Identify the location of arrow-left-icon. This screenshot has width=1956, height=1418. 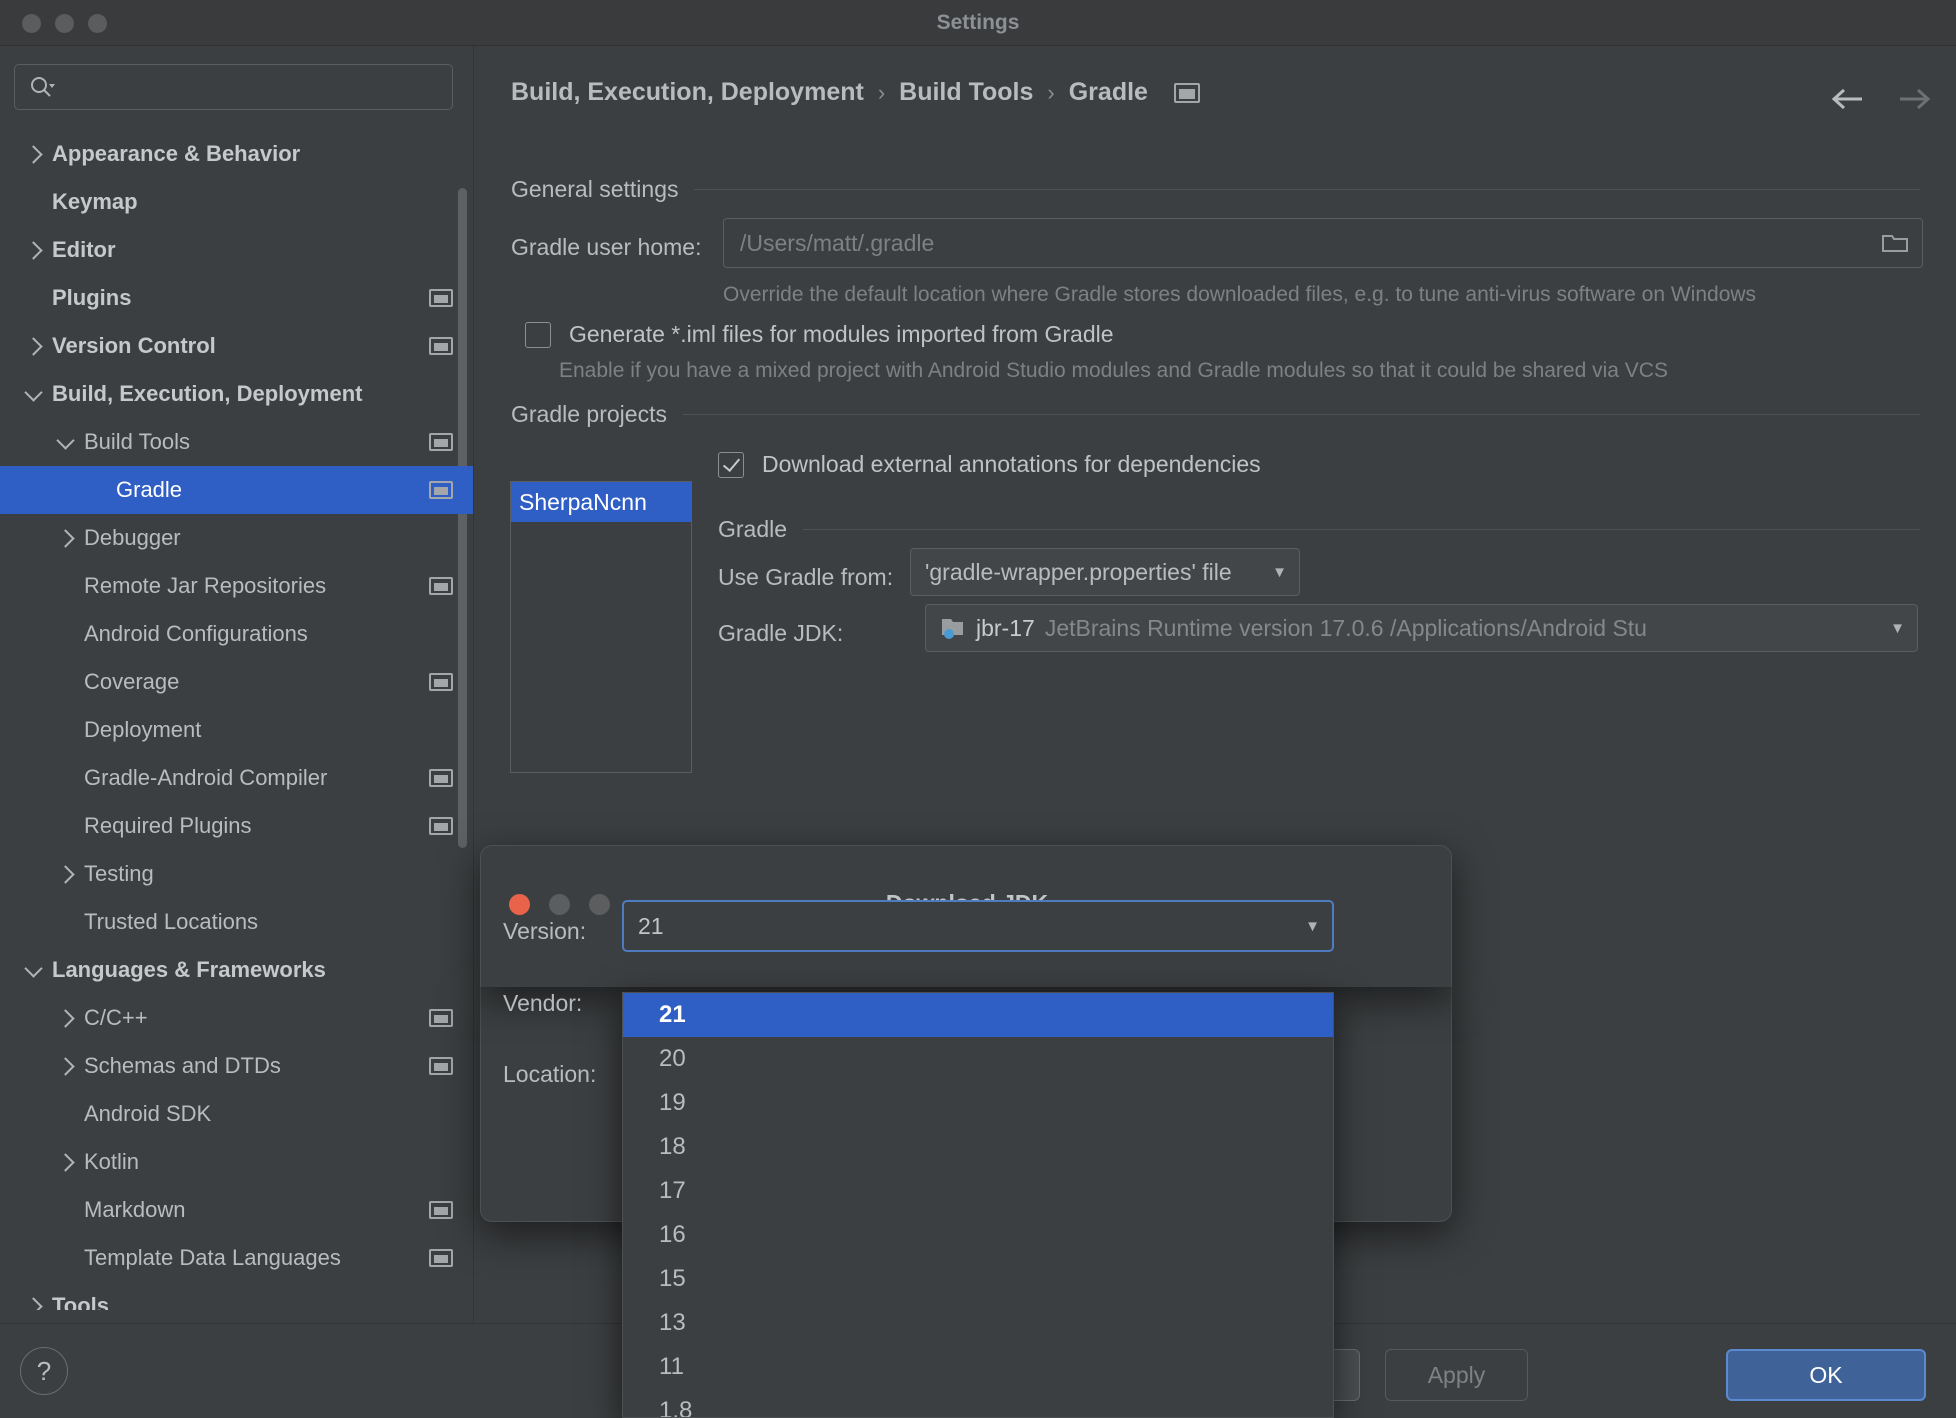
(1848, 99).